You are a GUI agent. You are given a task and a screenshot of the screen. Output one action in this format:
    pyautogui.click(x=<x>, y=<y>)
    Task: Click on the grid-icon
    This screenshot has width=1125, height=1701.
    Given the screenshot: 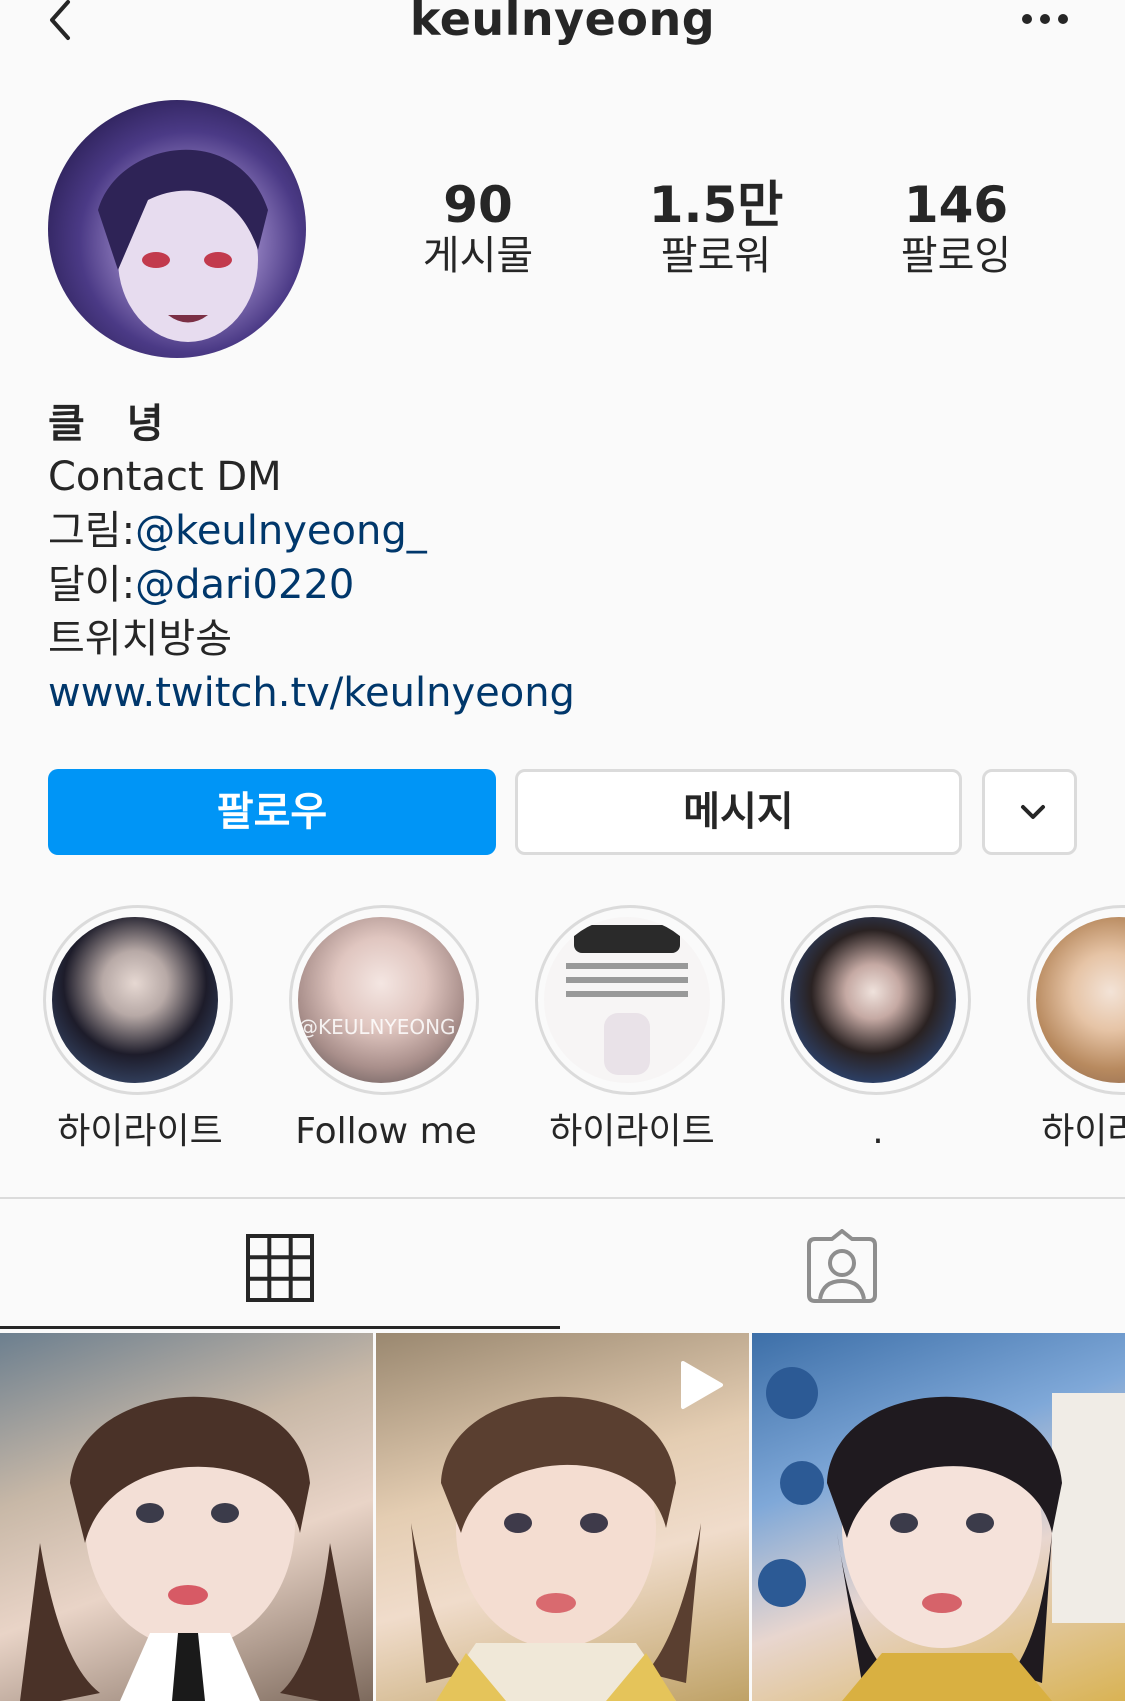 What is the action you would take?
    pyautogui.click(x=280, y=1268)
    